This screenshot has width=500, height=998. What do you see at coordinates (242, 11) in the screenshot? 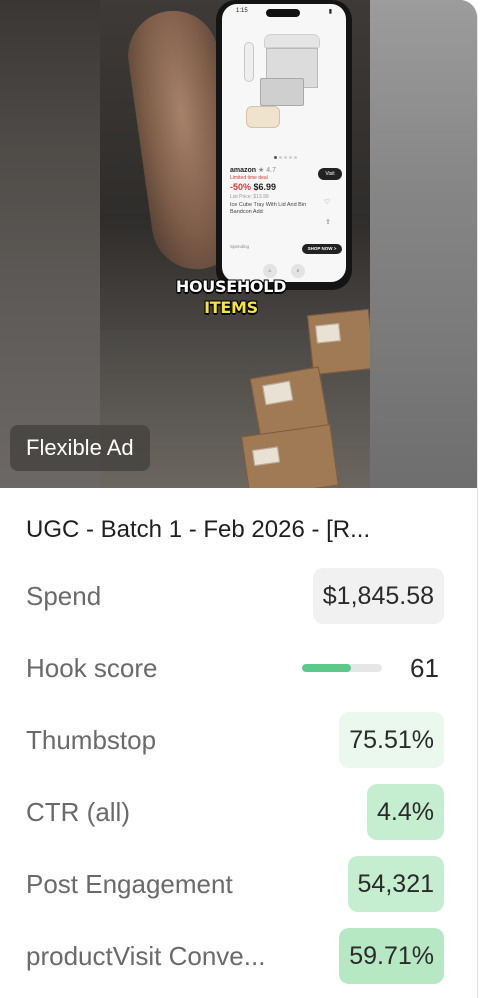
I see `phone-time: 1:15` at bounding box center [242, 11].